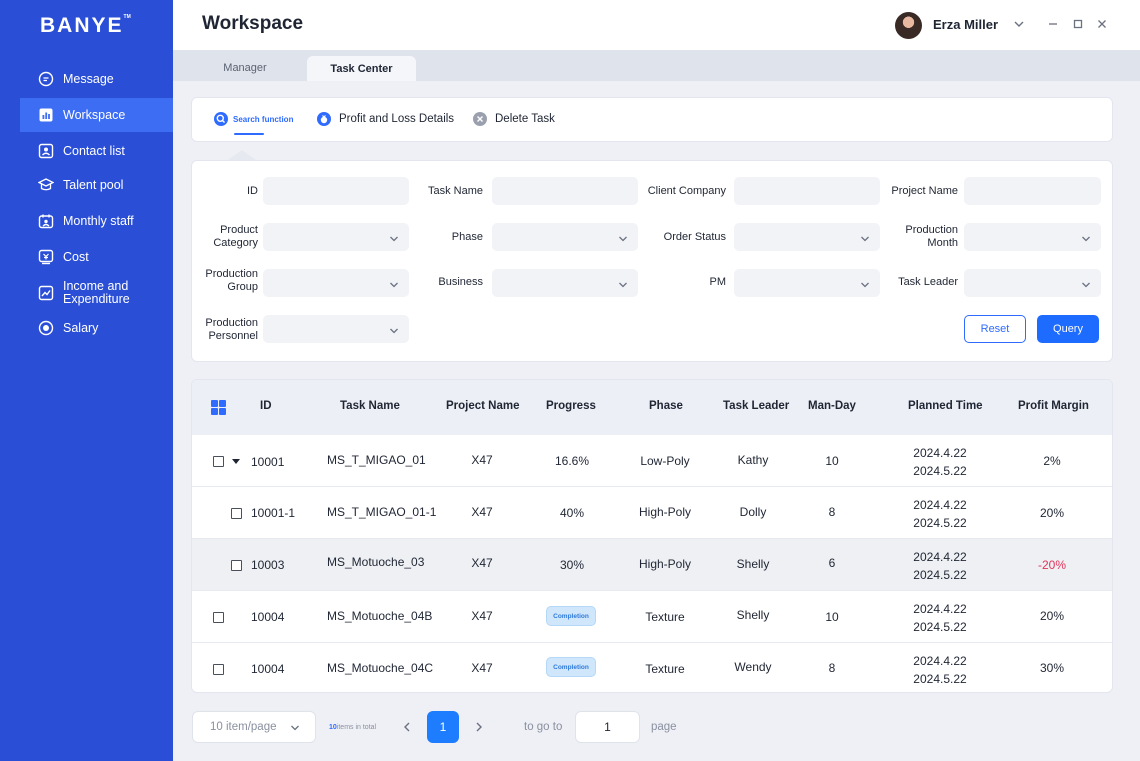 This screenshot has width=1140, height=761. What do you see at coordinates (565, 237) in the screenshot?
I see `phase-select` at bounding box center [565, 237].